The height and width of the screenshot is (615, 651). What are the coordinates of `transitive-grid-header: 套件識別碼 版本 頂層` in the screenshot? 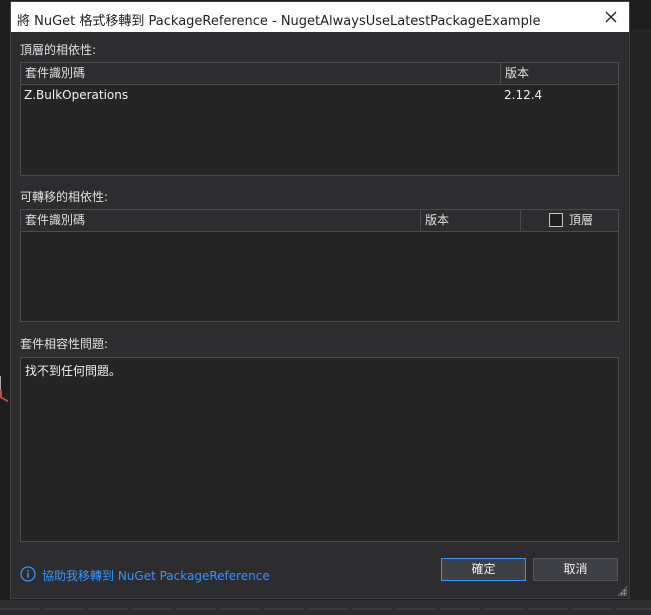 It's located at (319, 221).